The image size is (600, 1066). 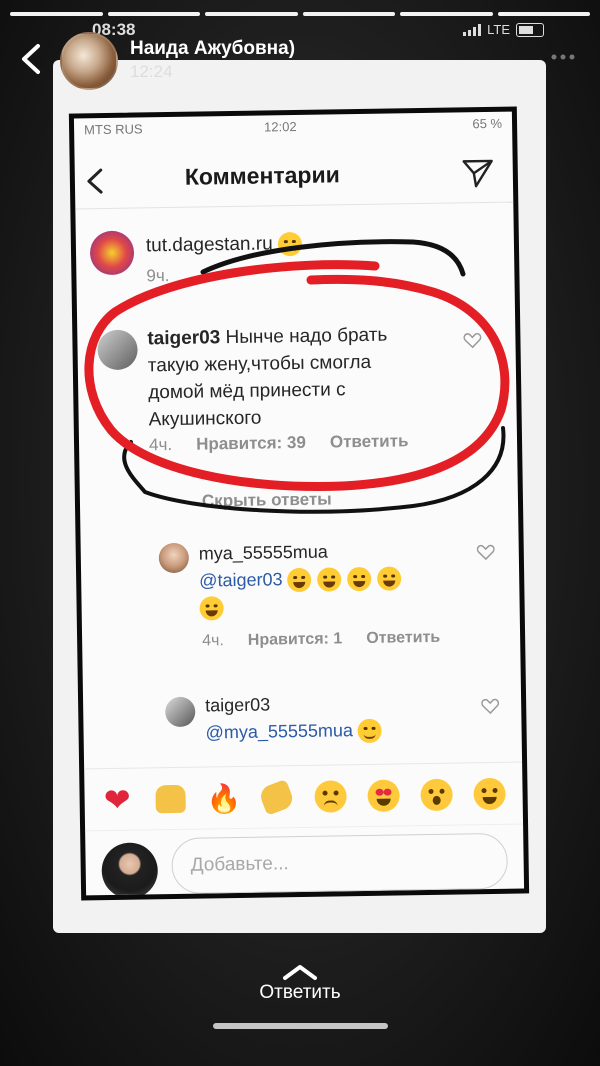 What do you see at coordinates (290, 244) in the screenshot?
I see `pensive-face-icon` at bounding box center [290, 244].